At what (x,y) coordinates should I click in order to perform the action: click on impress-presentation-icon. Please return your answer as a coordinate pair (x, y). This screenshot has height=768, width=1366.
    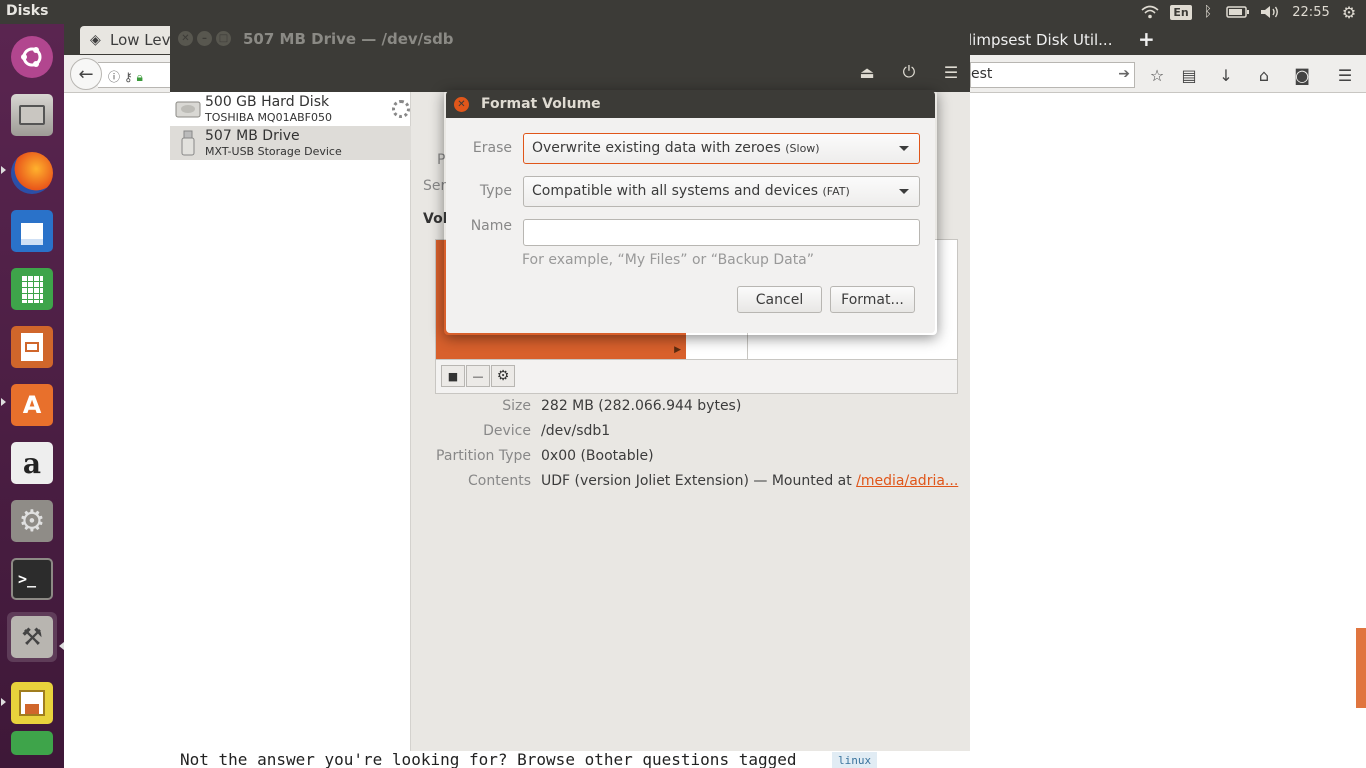
    Looking at the image, I should click on (32, 347).